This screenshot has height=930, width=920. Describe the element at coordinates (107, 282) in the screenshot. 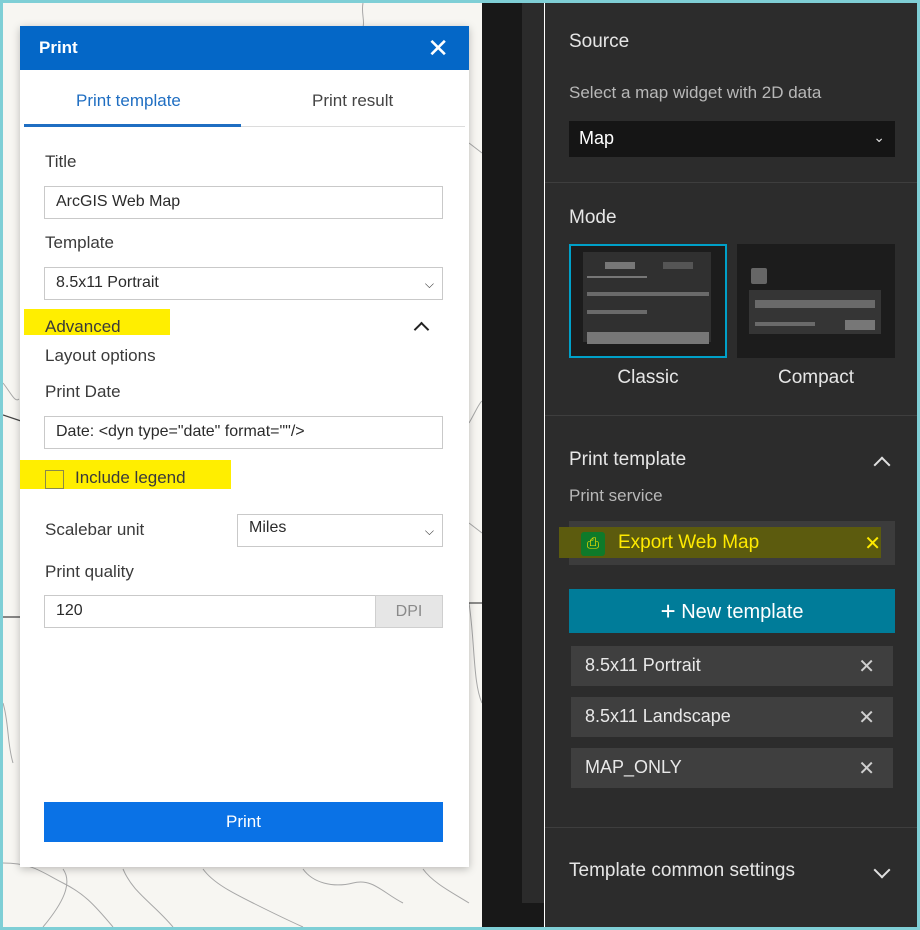

I see `template-value: 8.5x11 Portrait` at that location.